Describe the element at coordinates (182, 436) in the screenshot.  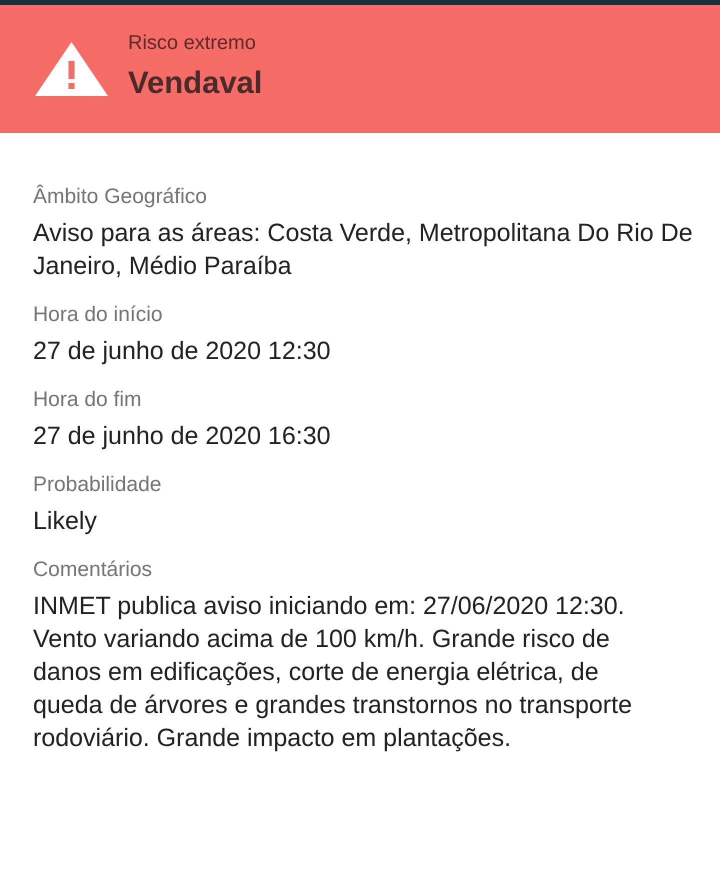
I see `field-value: 27 de junho de 2020 16:30` at that location.